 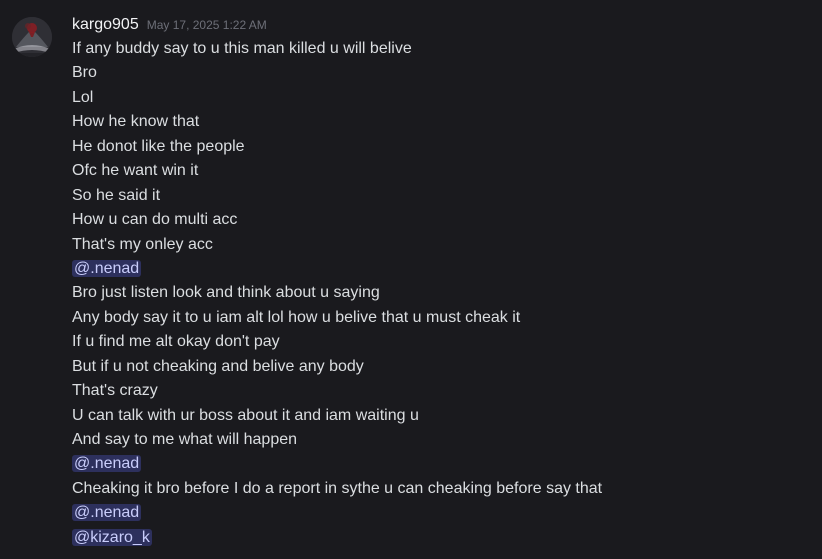 I want to click on message-header: kargo905 May 17, 2025 1:22 AM, so click(x=169, y=27).